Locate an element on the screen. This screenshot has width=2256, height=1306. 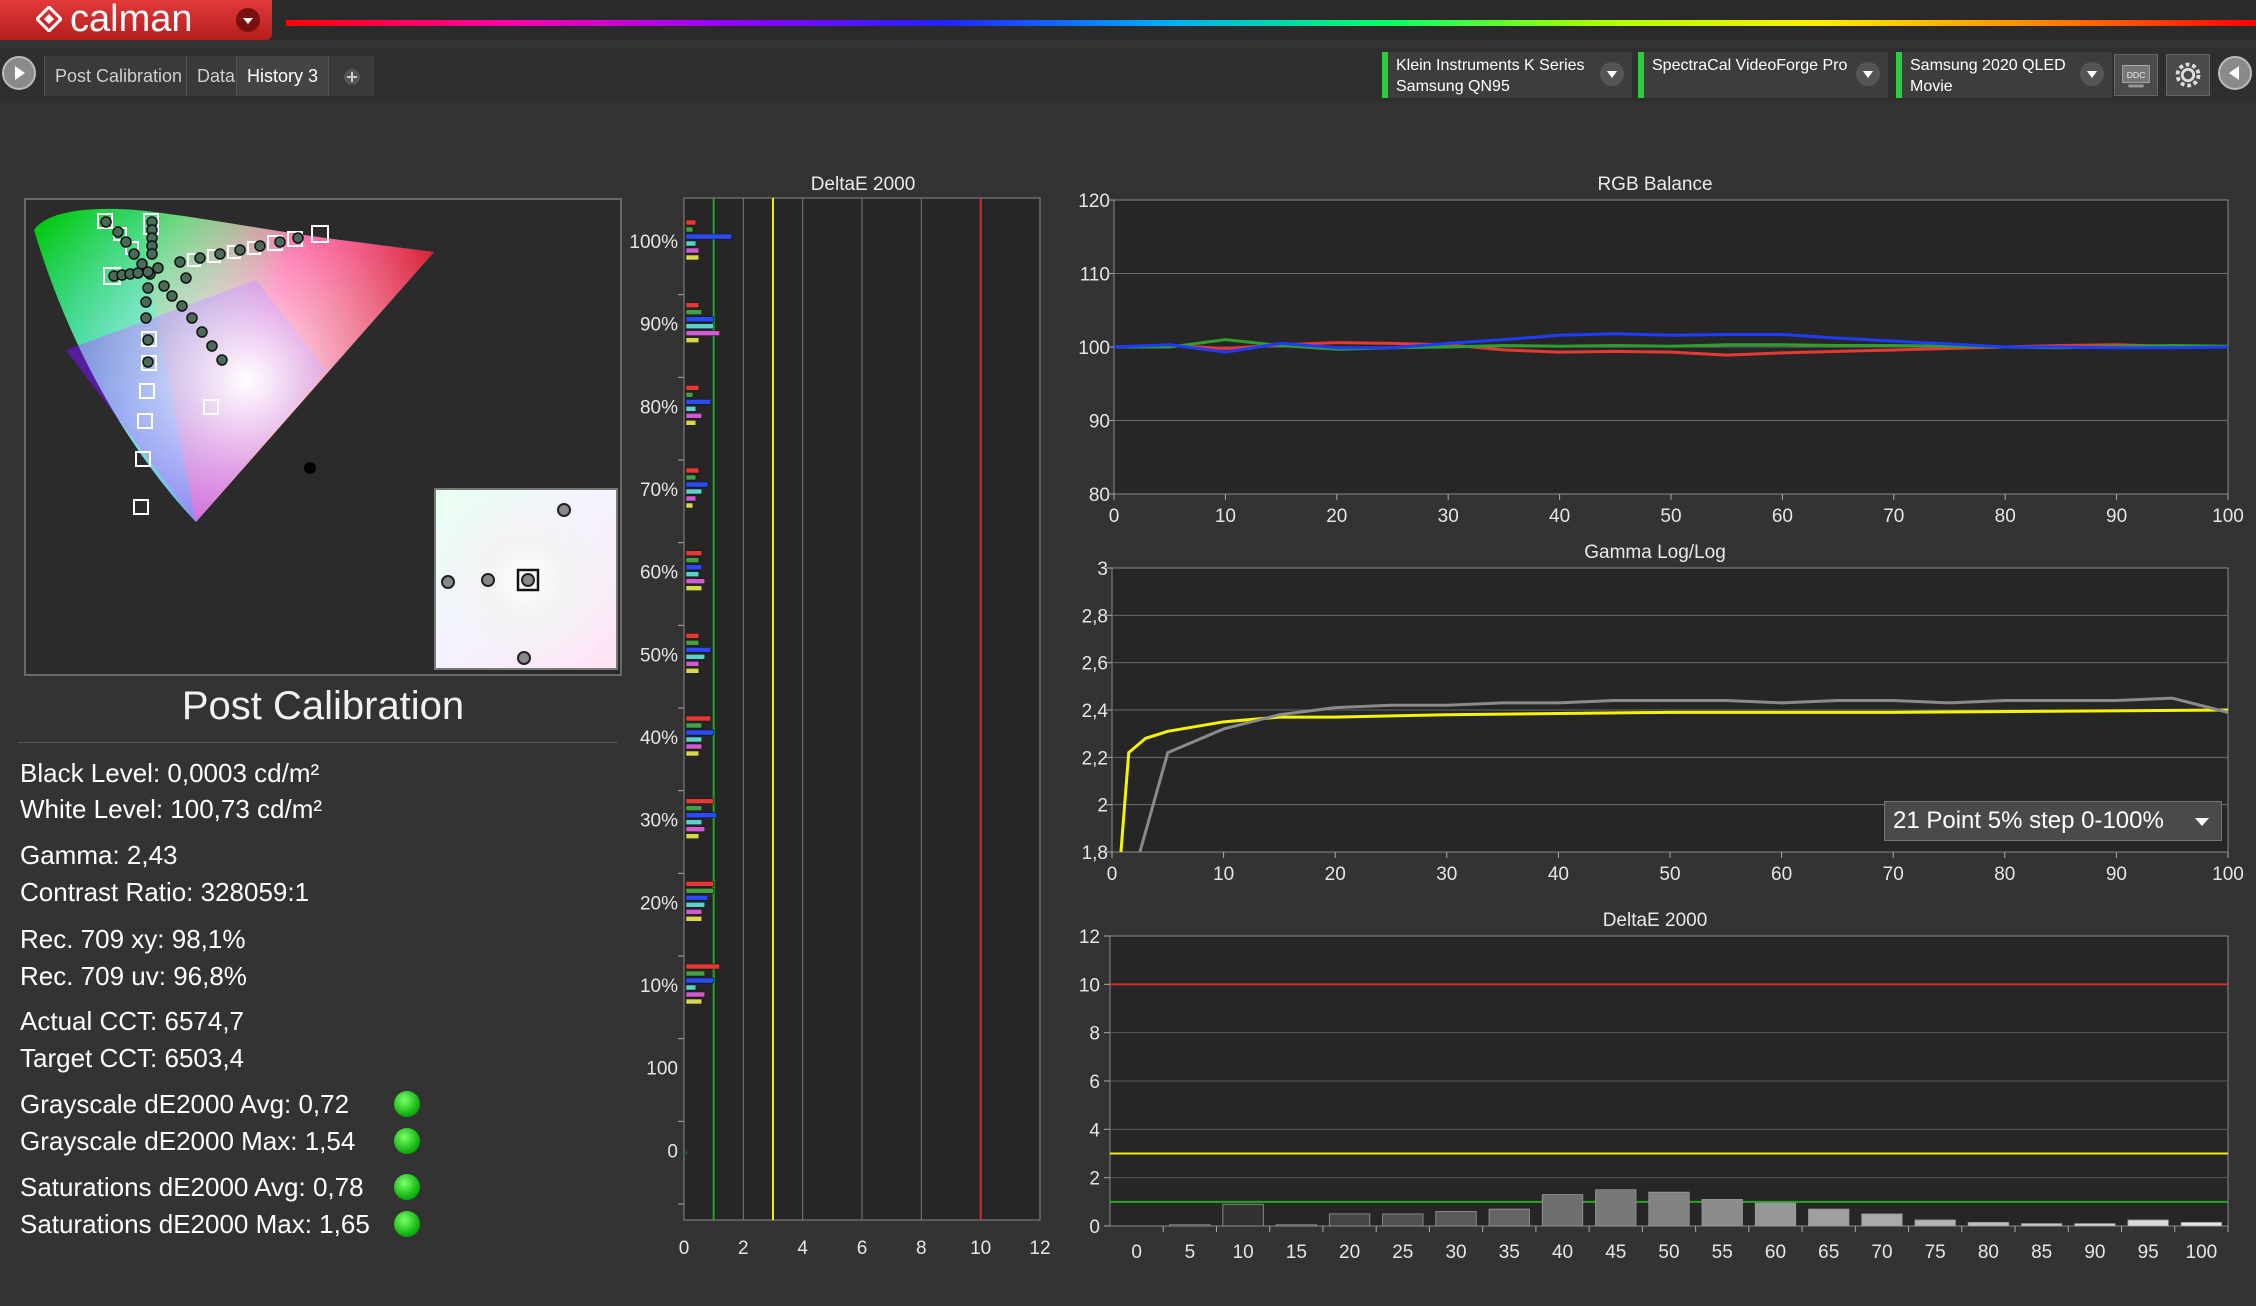
y-tick-label: 3 is located at coordinates (1102, 569).